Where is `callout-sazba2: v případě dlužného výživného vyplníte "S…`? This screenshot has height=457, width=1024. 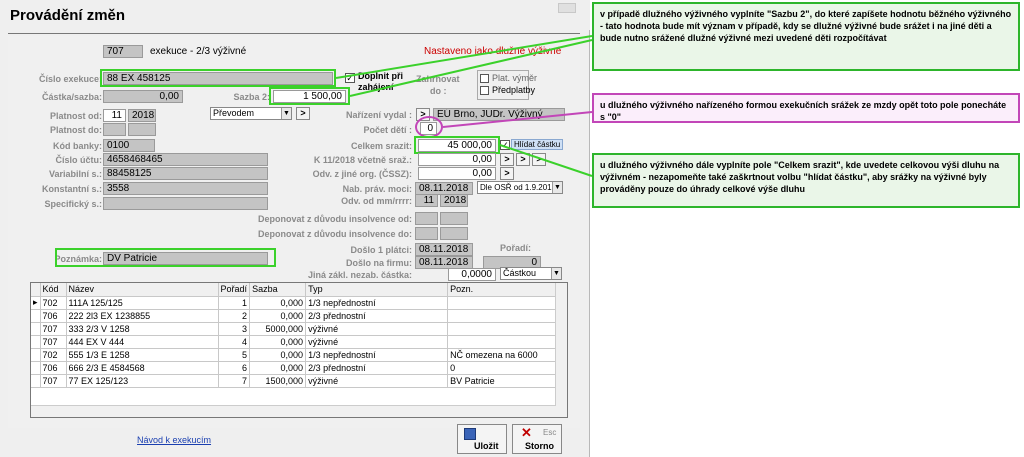 callout-sazba2: v případě dlužného výživného vyplníte "S… is located at coordinates (806, 36).